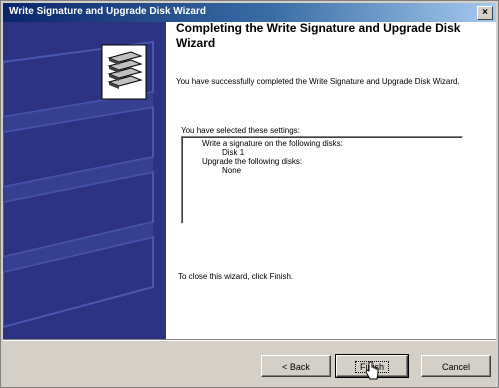 The height and width of the screenshot is (388, 499). What do you see at coordinates (240, 130) in the screenshot?
I see `settings-label: You have selected these settings:` at bounding box center [240, 130].